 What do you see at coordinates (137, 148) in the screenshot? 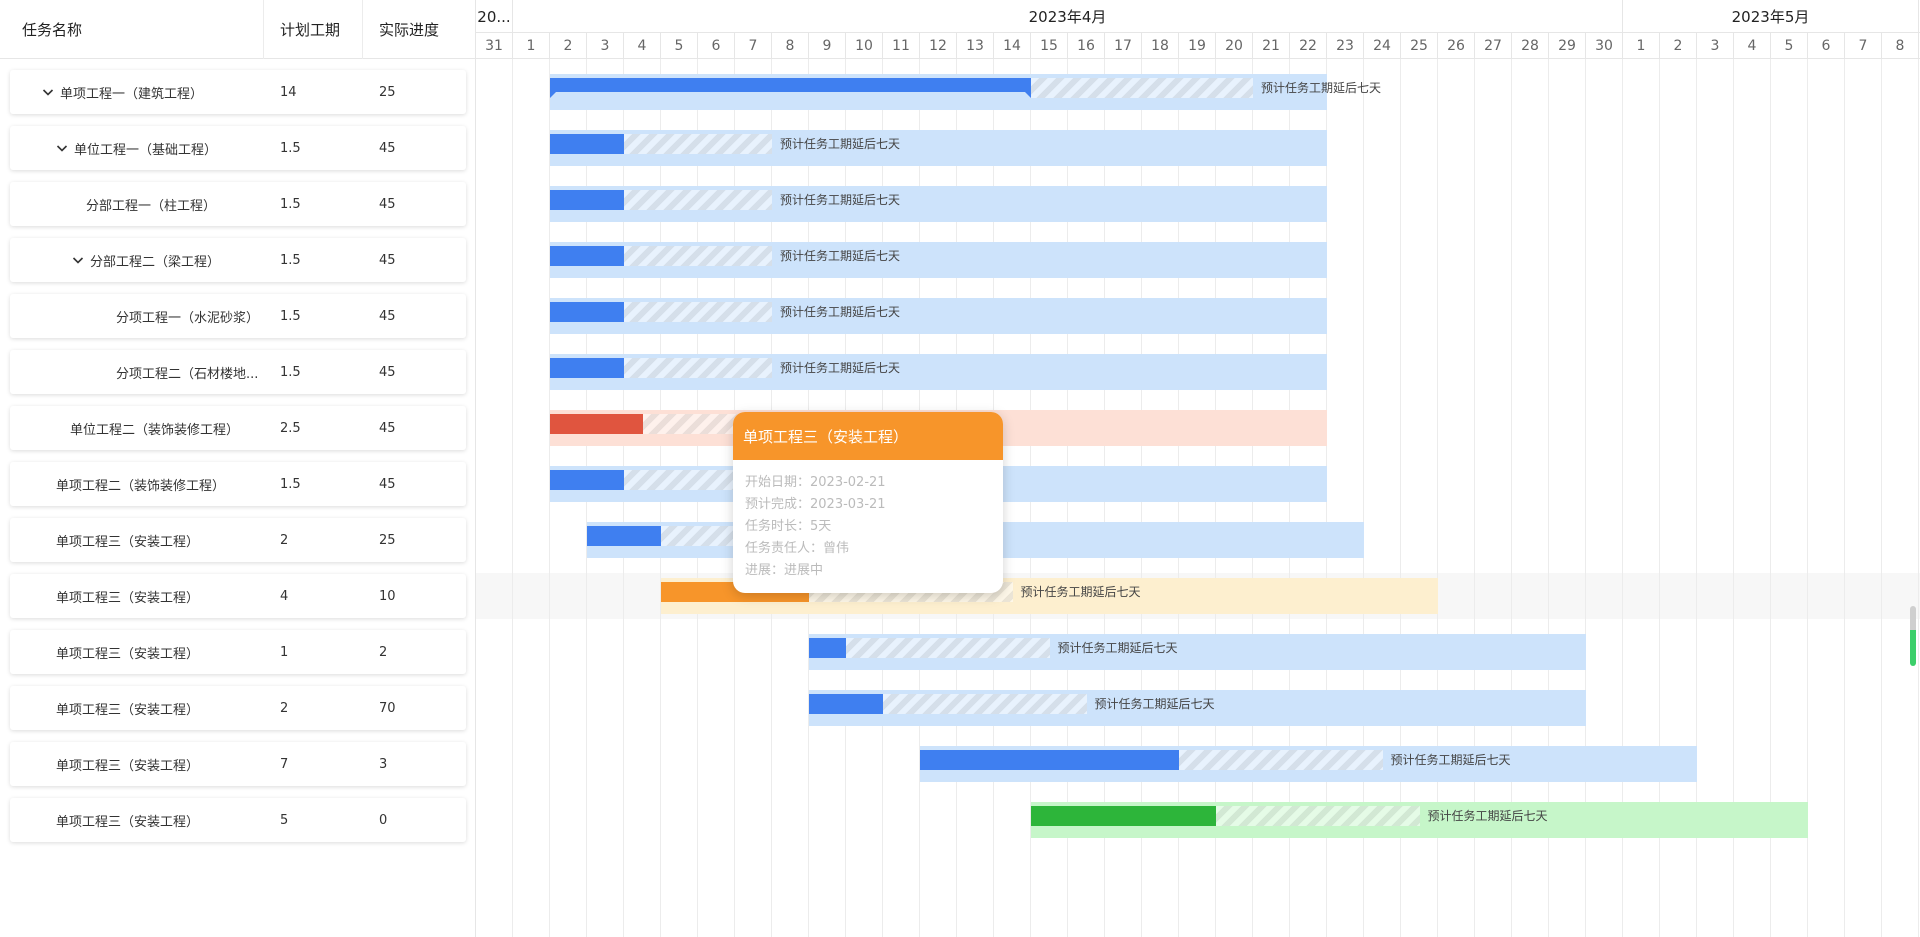
I see `task-name-cell: 单位工程一（基础工程）` at bounding box center [137, 148].